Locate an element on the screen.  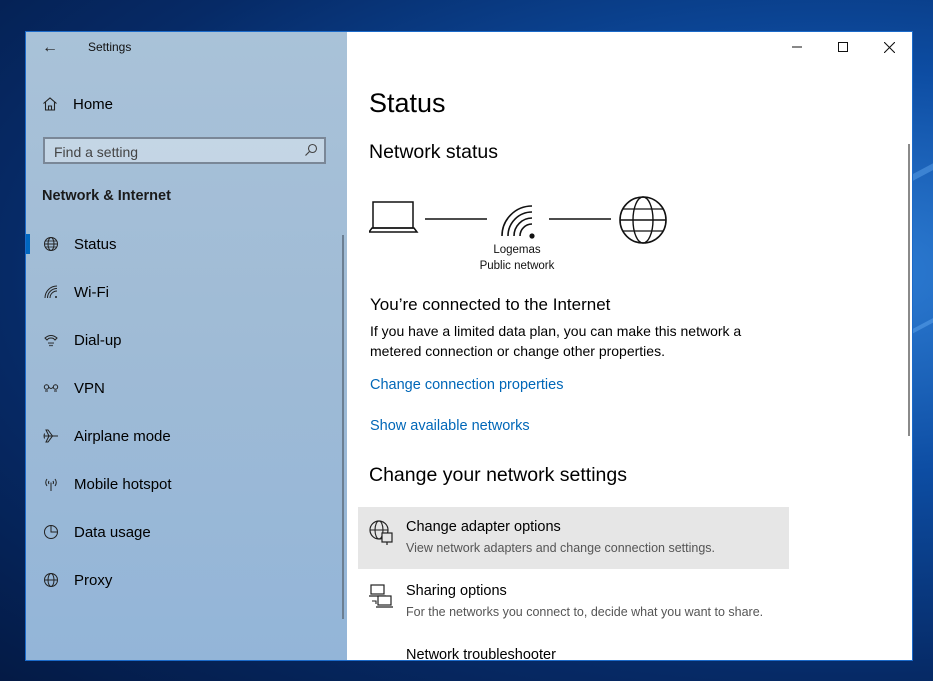
maximize-icon is located at coordinates (843, 47).